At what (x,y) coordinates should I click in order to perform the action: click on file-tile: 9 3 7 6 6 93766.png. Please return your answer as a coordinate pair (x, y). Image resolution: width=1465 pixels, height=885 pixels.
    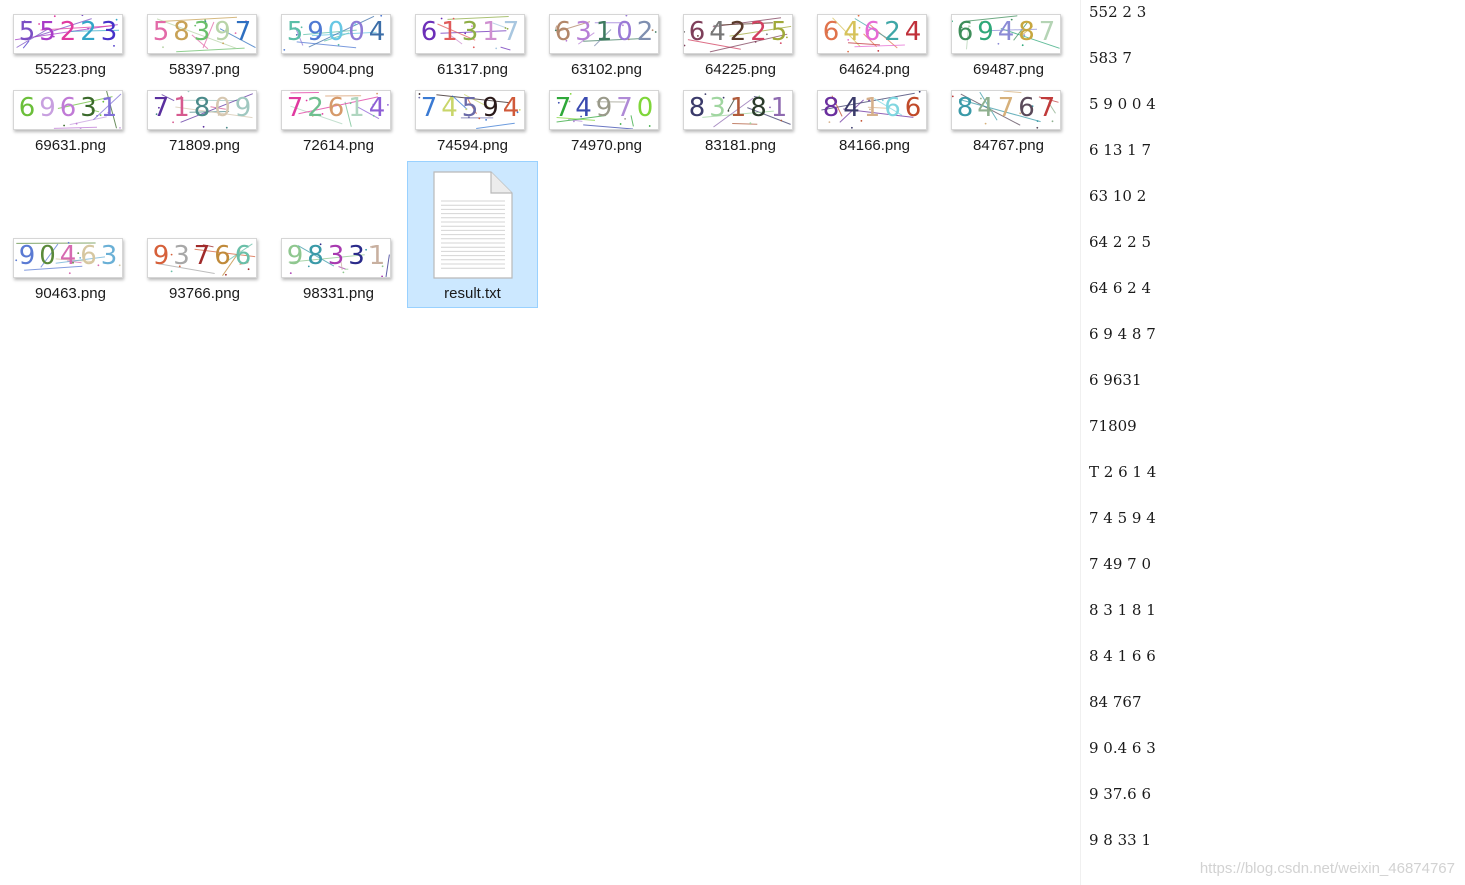
    Looking at the image, I should click on (204, 297).